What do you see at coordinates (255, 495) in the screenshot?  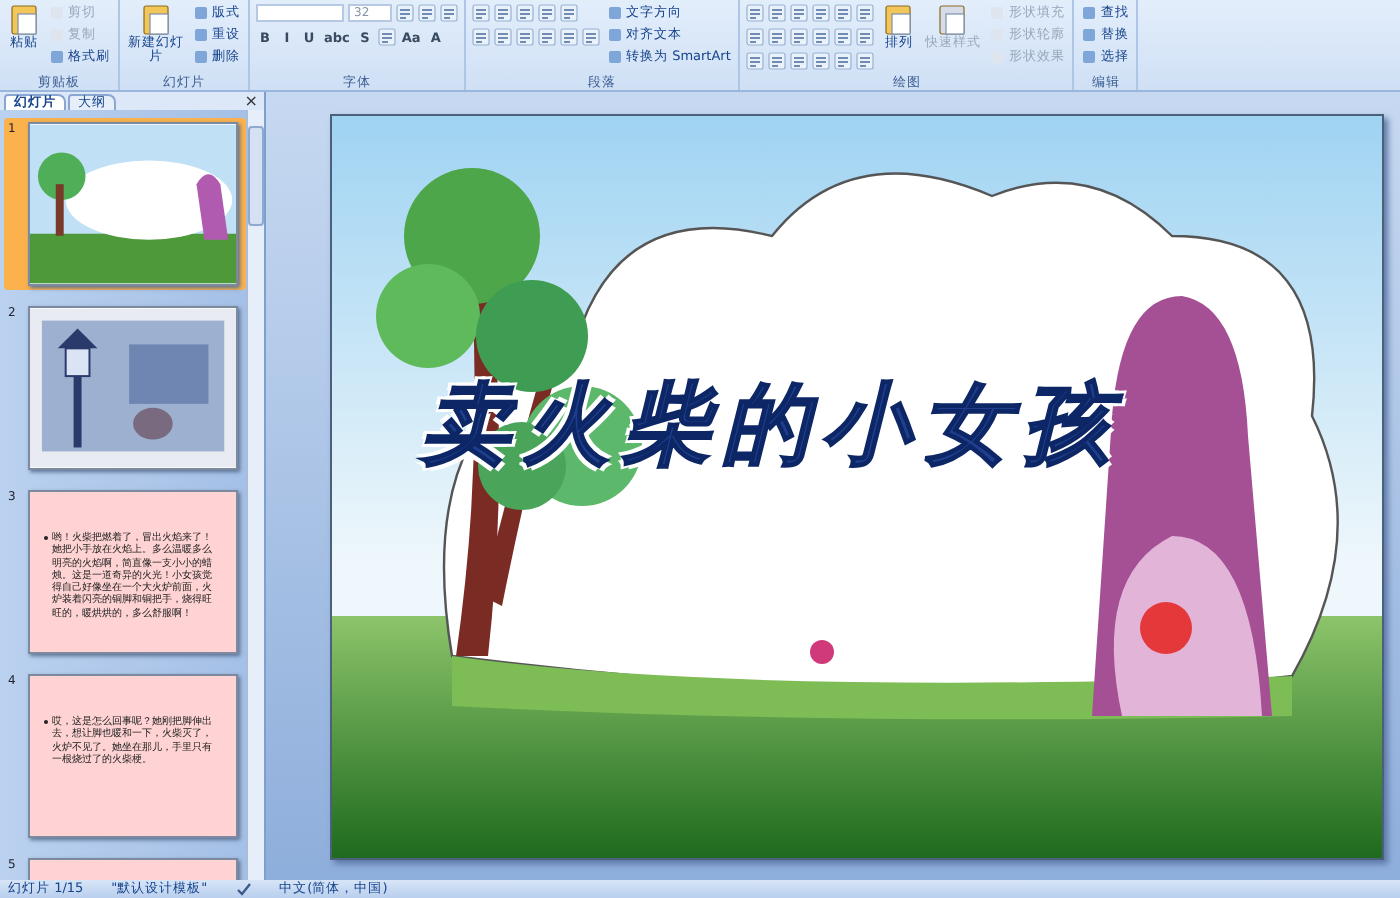 I see `scrollbar` at bounding box center [255, 495].